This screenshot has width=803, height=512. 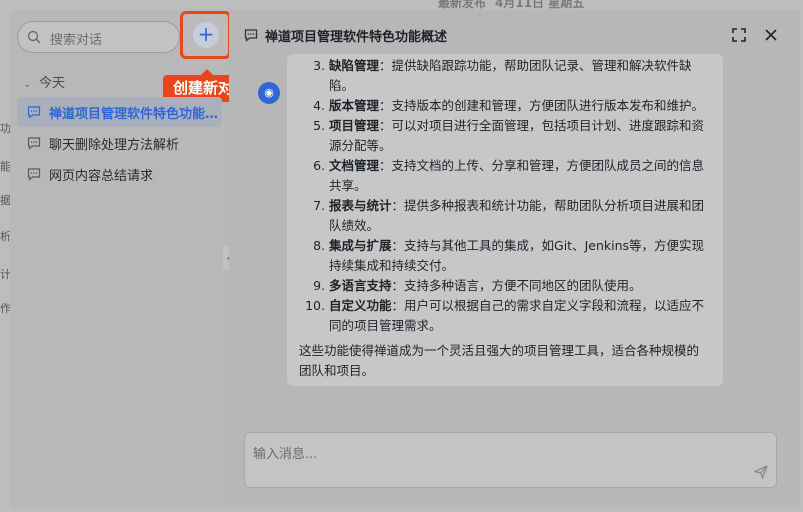 What do you see at coordinates (354, 125) in the screenshot?
I see `feature-name: 项目管理` at bounding box center [354, 125].